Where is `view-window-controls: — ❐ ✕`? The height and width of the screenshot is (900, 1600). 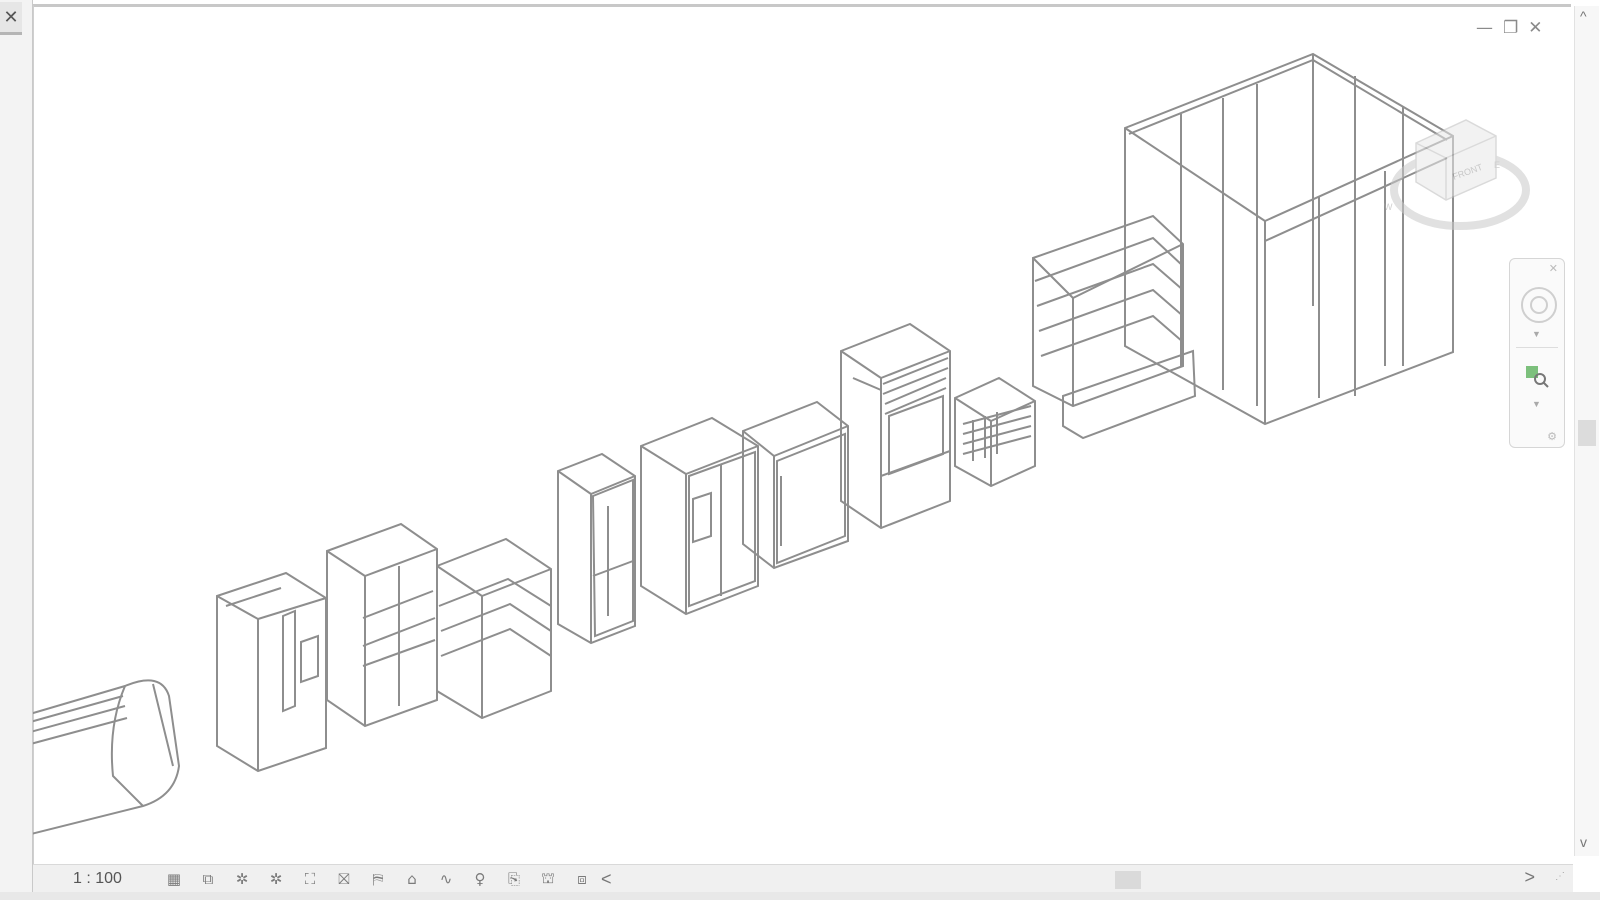
view-window-controls: — ❐ ✕ is located at coordinates (1509, 28).